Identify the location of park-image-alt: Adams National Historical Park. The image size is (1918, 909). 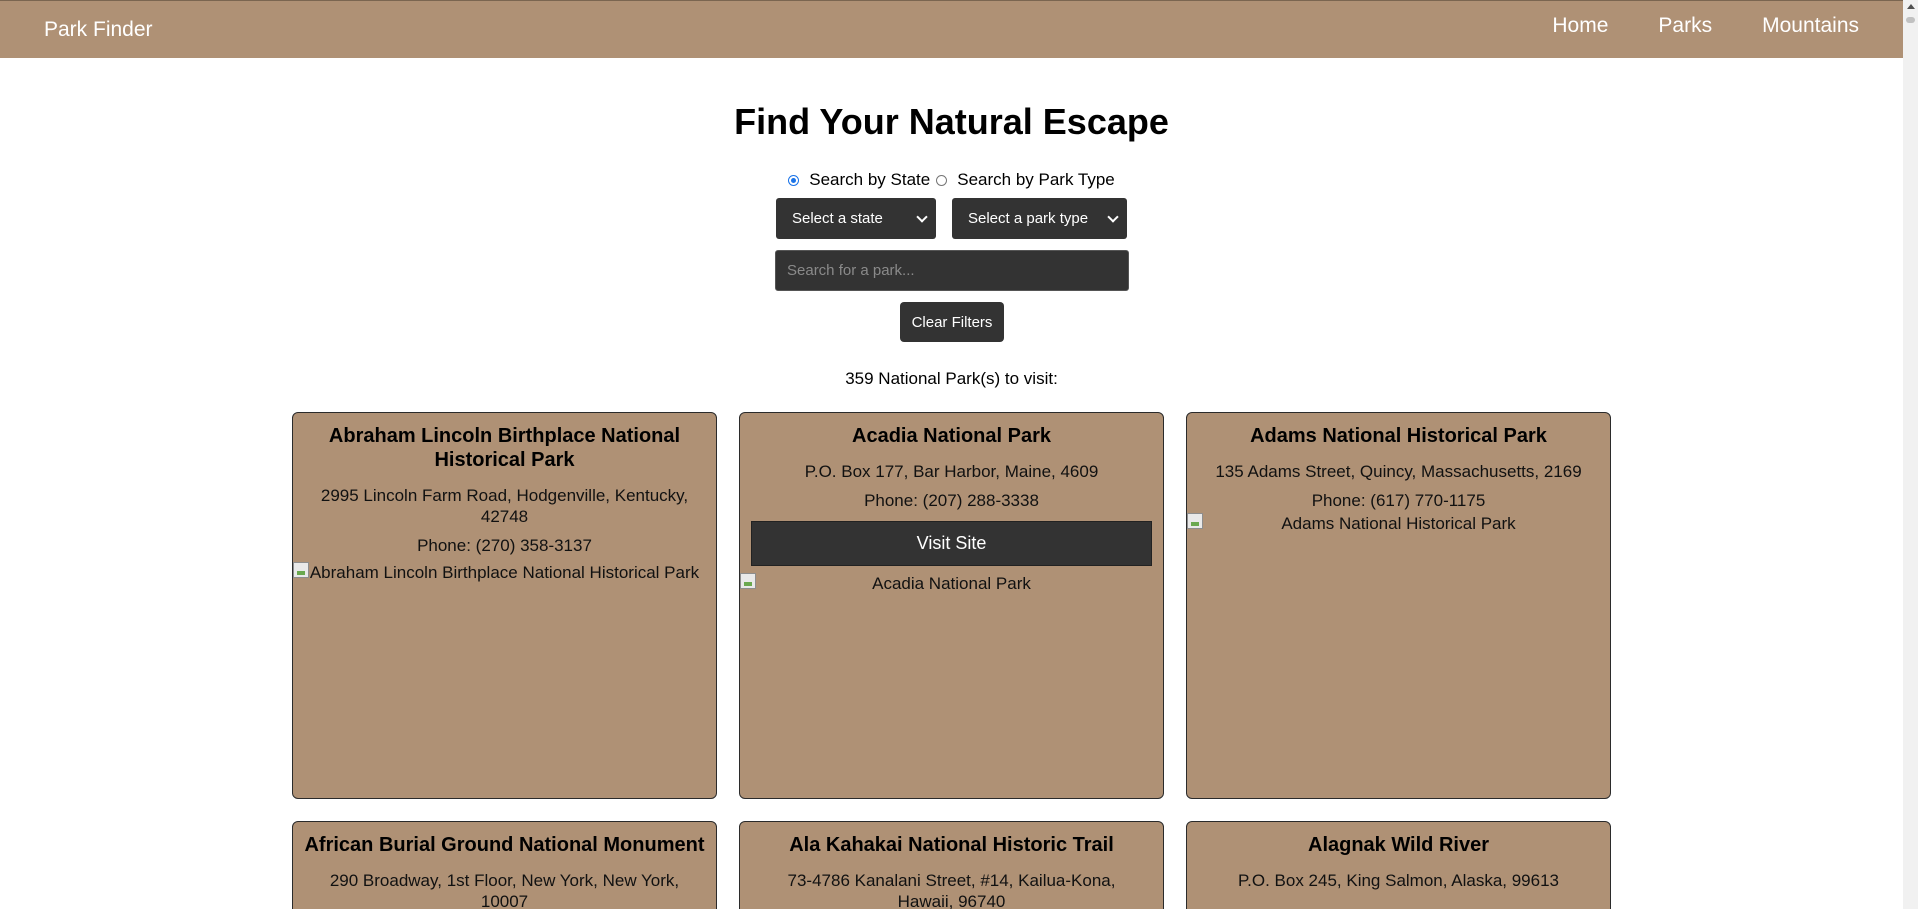
(1398, 523).